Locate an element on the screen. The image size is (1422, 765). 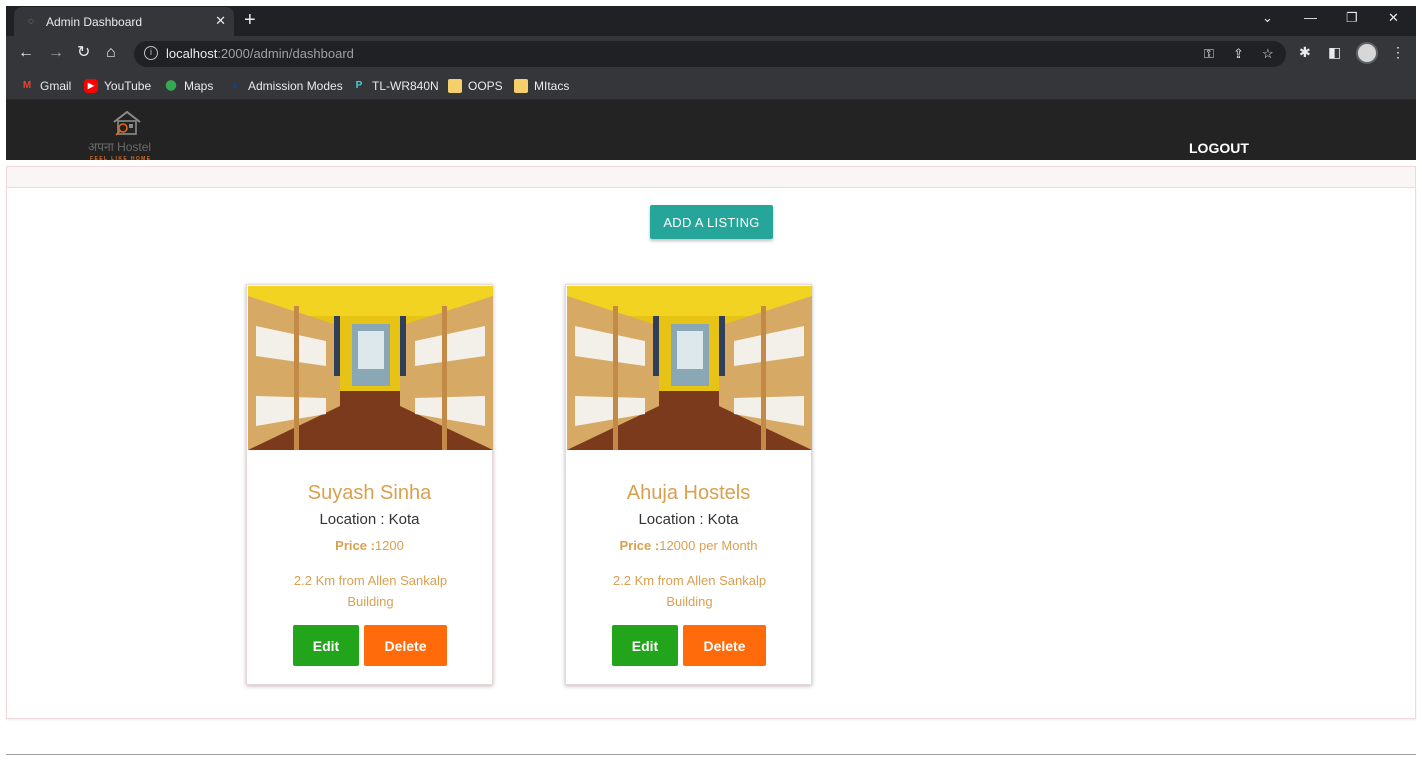
side-panel-icon: ◧ is located at coordinates (1334, 52).